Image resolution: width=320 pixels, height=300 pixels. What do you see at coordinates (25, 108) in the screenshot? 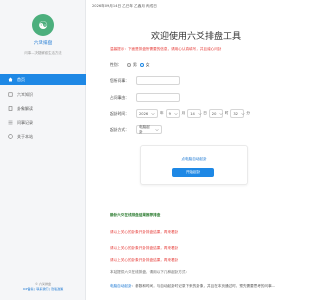
I see `sidebar-item-label: 卦象解读` at bounding box center [25, 108].